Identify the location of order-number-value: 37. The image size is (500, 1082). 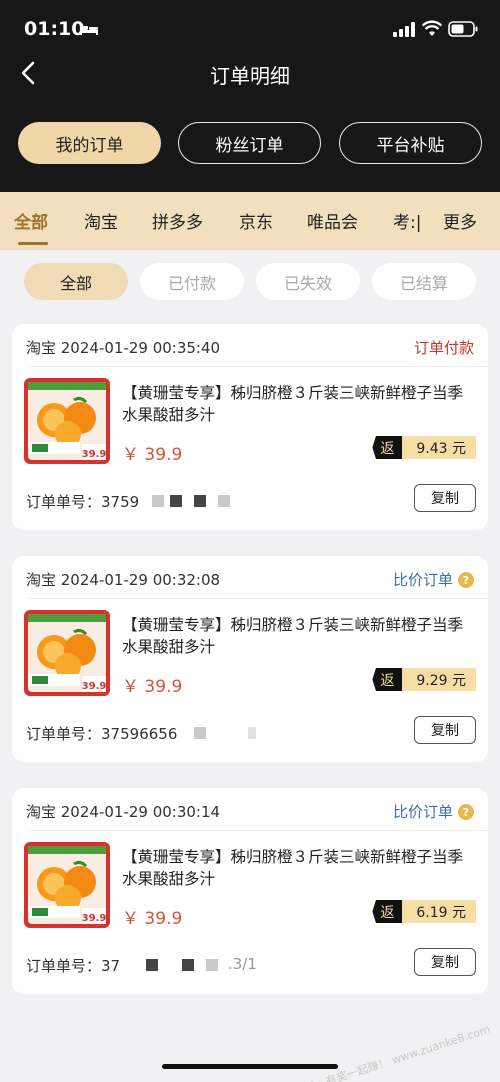
(111, 966).